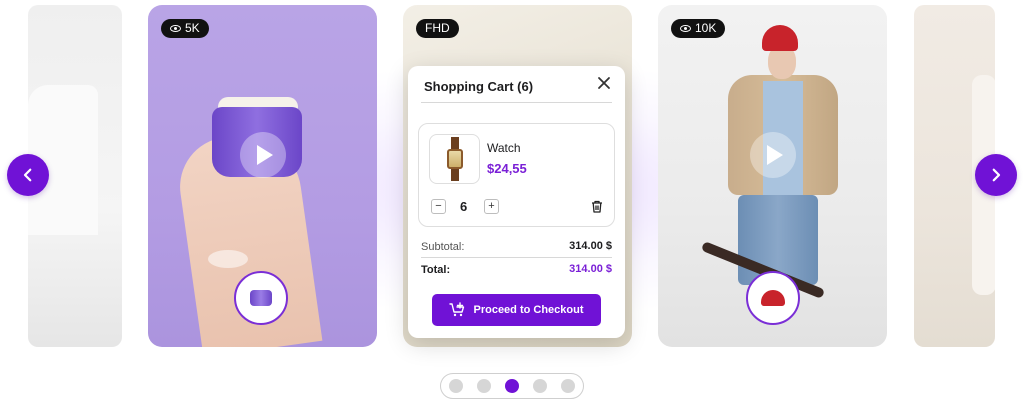 This screenshot has height=404, width=1024. Describe the element at coordinates (438, 206) in the screenshot. I see `quantity-decrease-button: −` at that location.